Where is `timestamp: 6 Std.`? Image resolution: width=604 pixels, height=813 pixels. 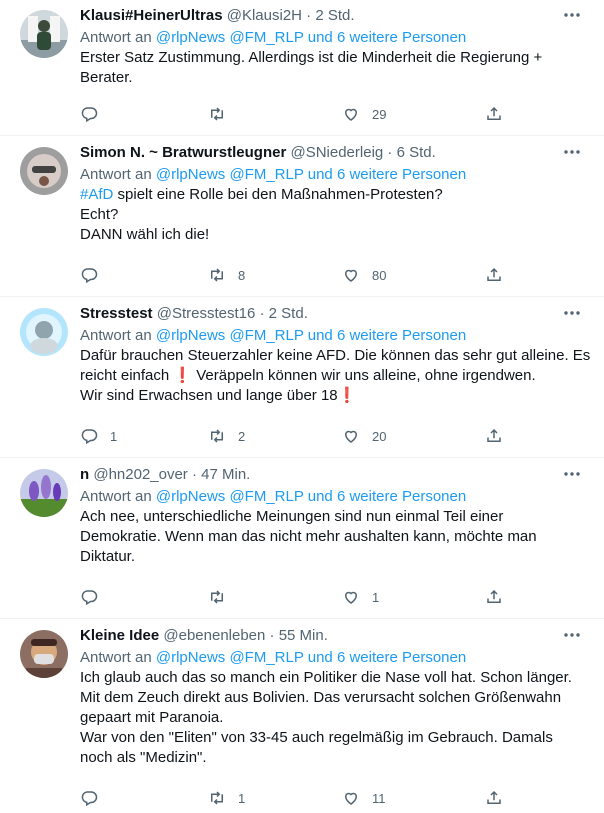
timestamp: 6 Std. is located at coordinates (416, 152).